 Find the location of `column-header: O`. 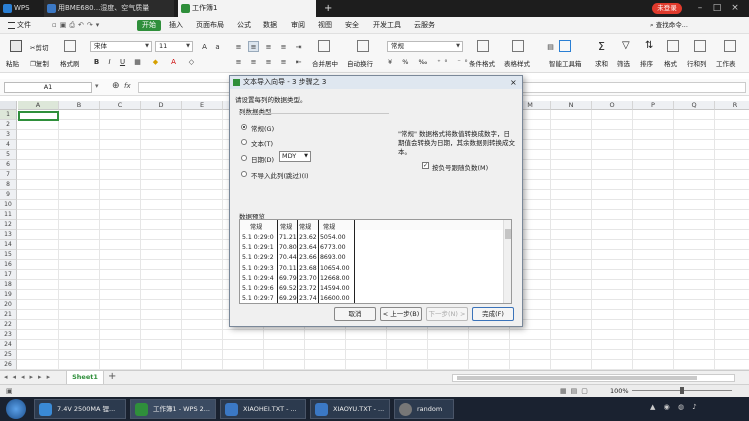

column-header: O is located at coordinates (612, 105).